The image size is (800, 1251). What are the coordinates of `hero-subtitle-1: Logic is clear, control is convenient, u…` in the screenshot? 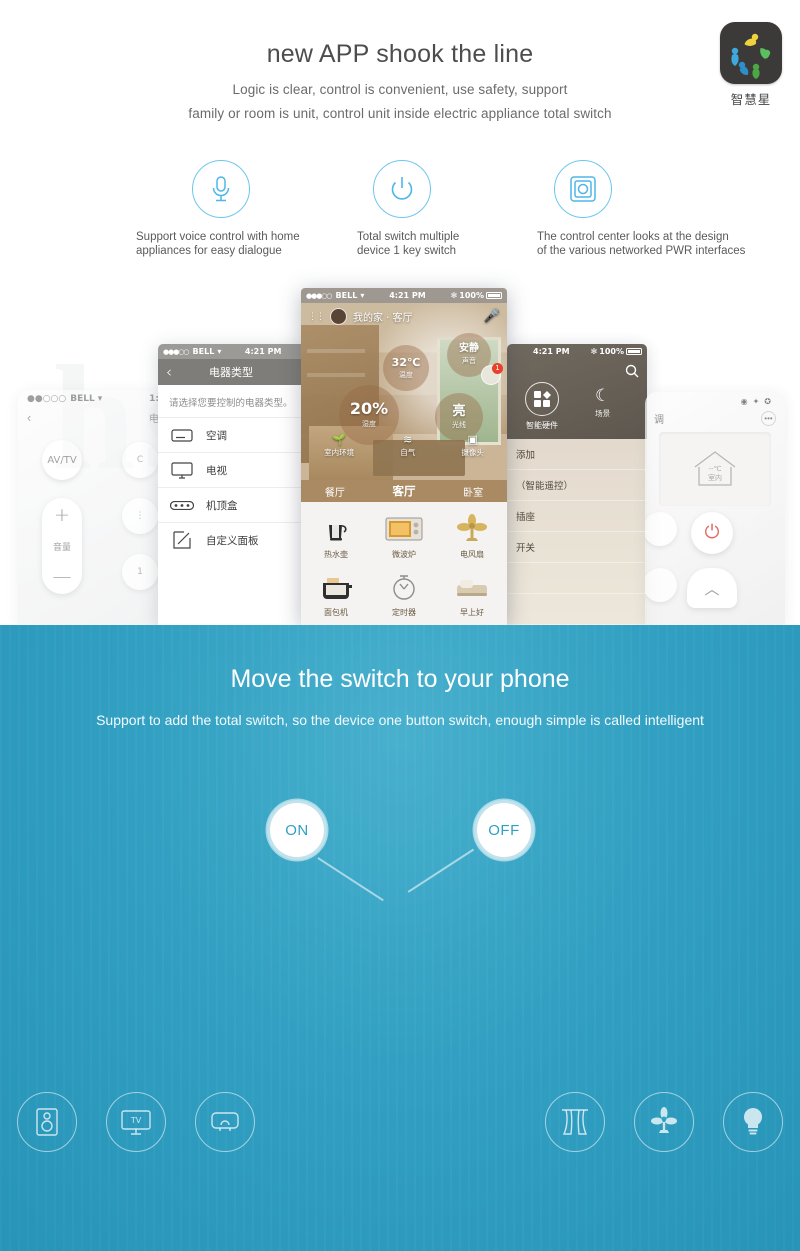 It's located at (400, 89).